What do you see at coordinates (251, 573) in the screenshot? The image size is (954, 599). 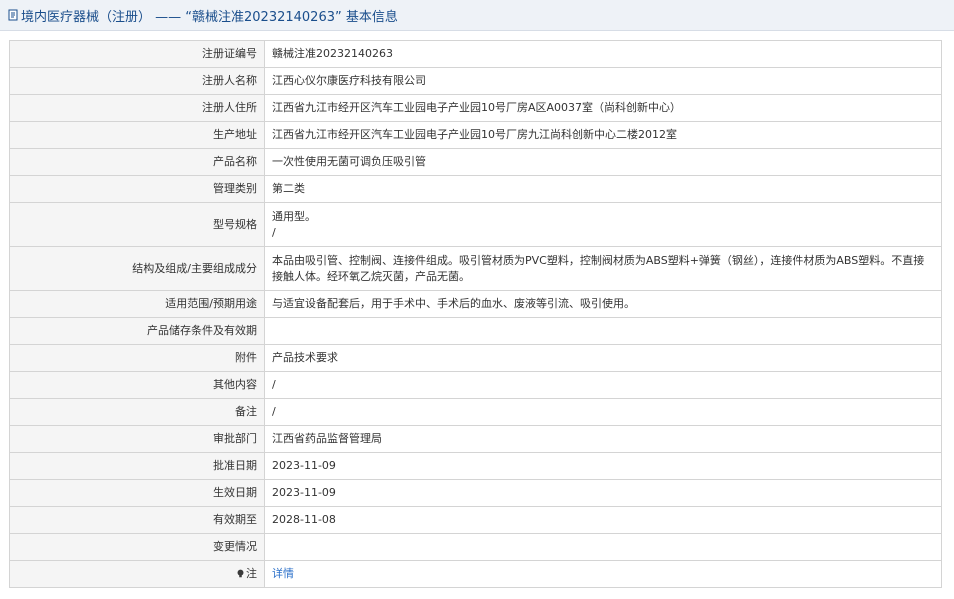 I see `note-label-text: 注` at bounding box center [251, 573].